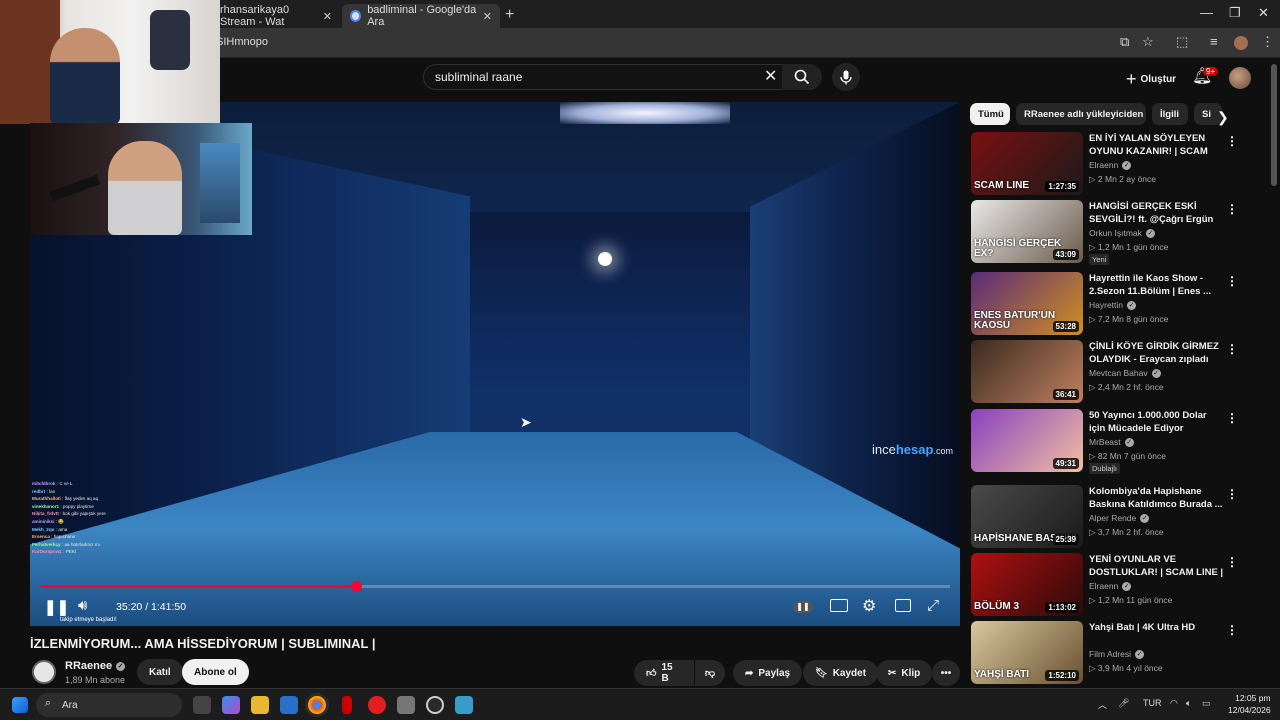  What do you see at coordinates (1249, 704) in the screenshot?
I see `taskbar-clock: 12:05 pm 12/04/2026` at bounding box center [1249, 704].